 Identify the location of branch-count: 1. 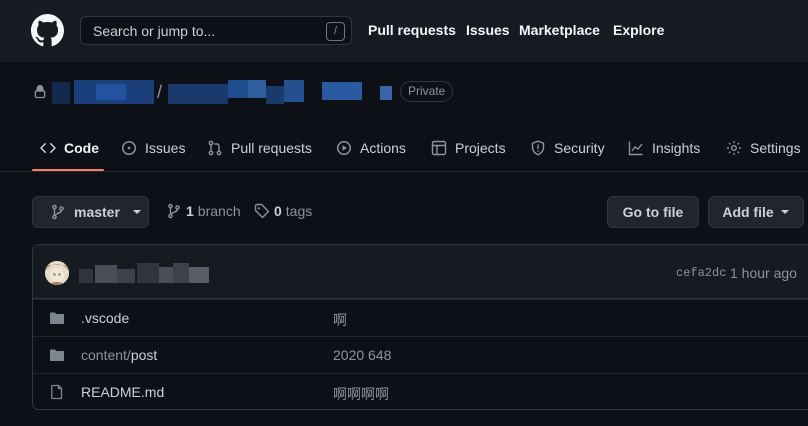
(190, 211).